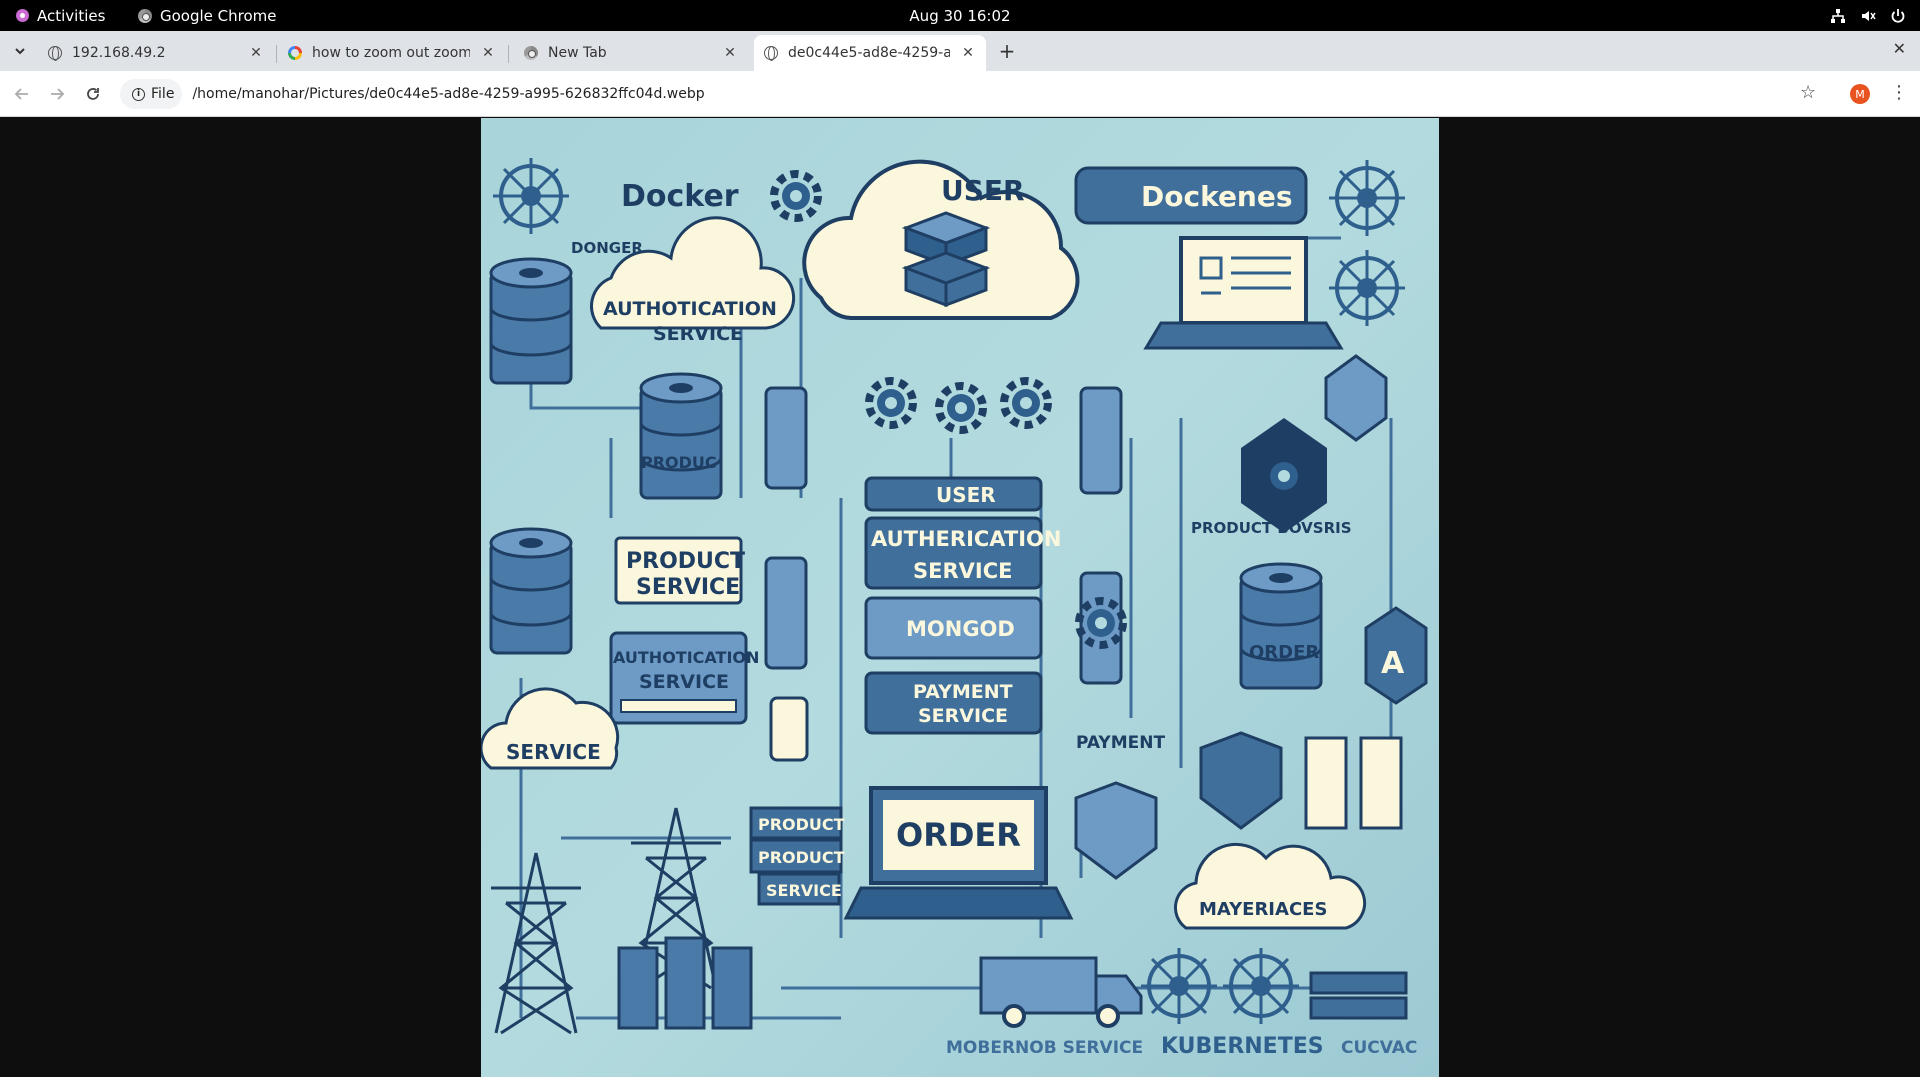 Image resolution: width=1920 pixels, height=1077 pixels. What do you see at coordinates (553, 752) in the screenshot?
I see `service-cloud-label: SERVICE` at bounding box center [553, 752].